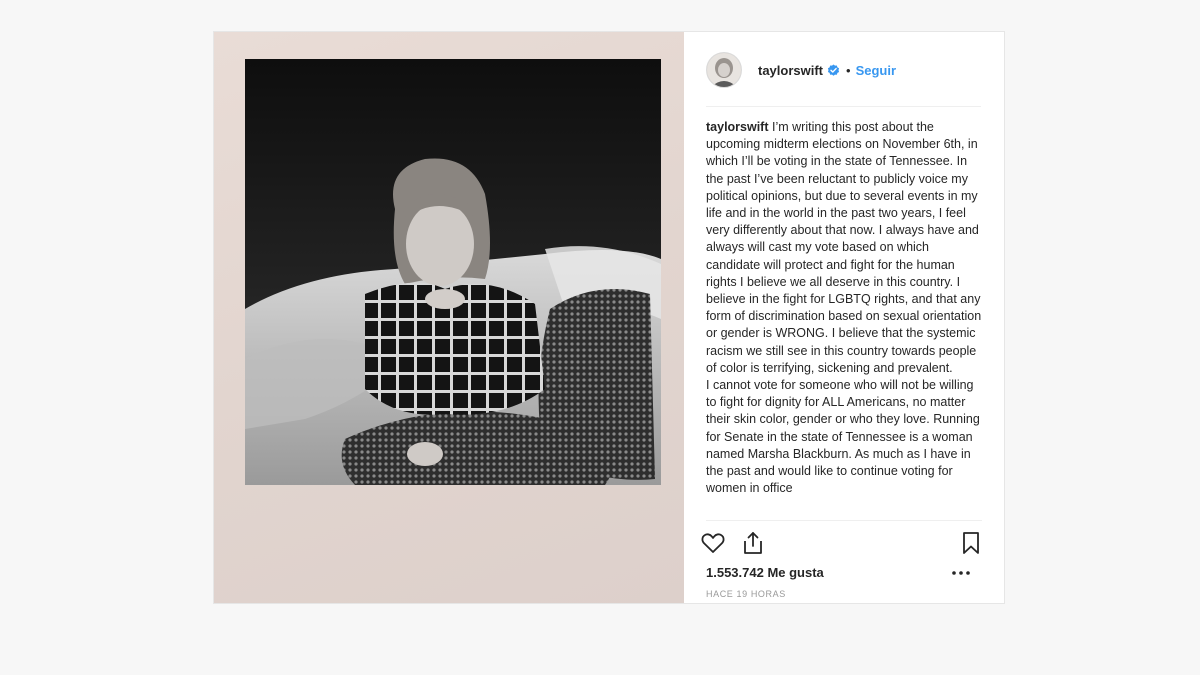 This screenshot has height=675, width=1200. Describe the element at coordinates (790, 70) in the screenshot. I see `header-username: taylorswift` at that location.